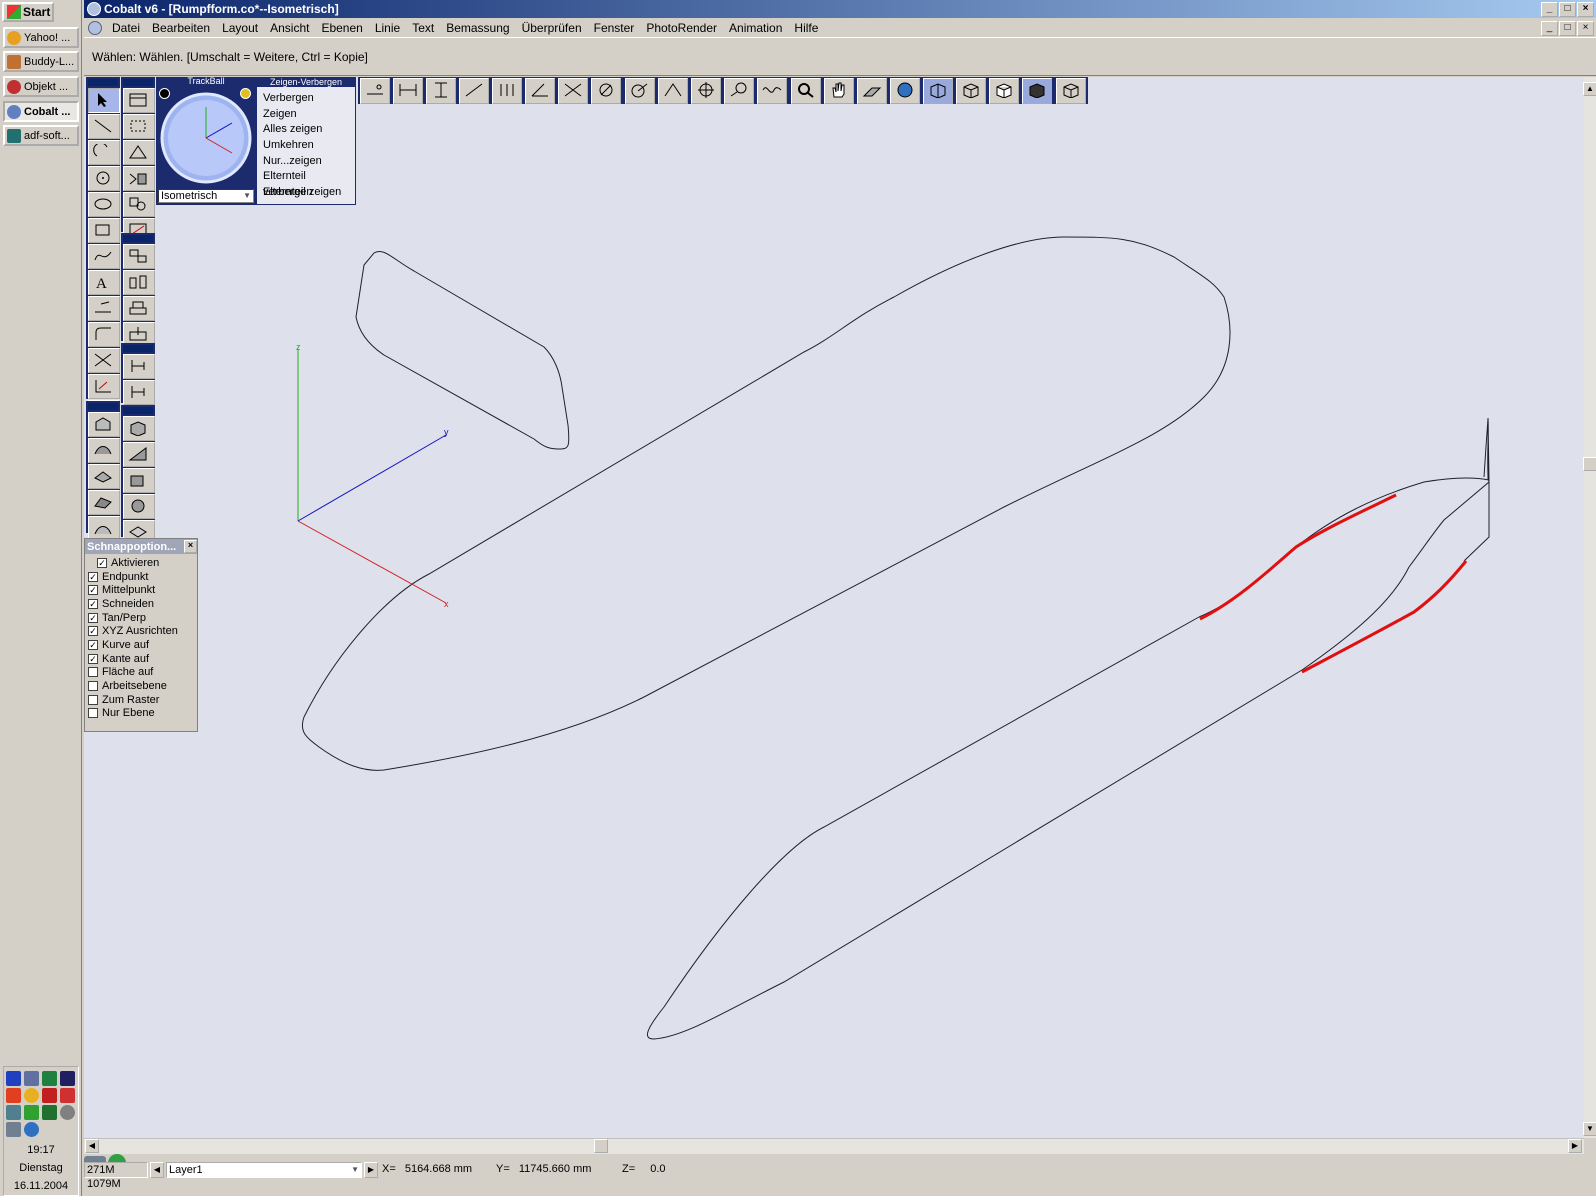  What do you see at coordinates (872, 91) in the screenshot?
I see `walk-view-icon` at bounding box center [872, 91].